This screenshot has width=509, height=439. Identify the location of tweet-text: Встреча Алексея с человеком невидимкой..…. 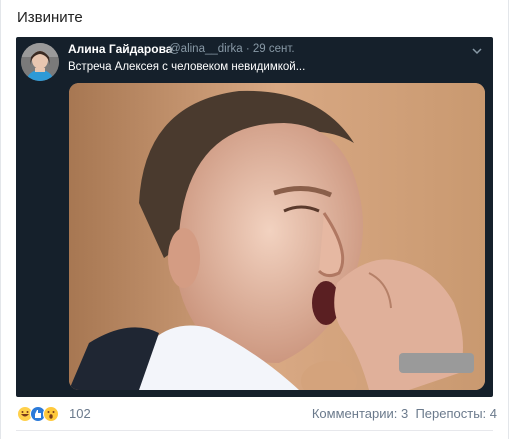
(187, 67).